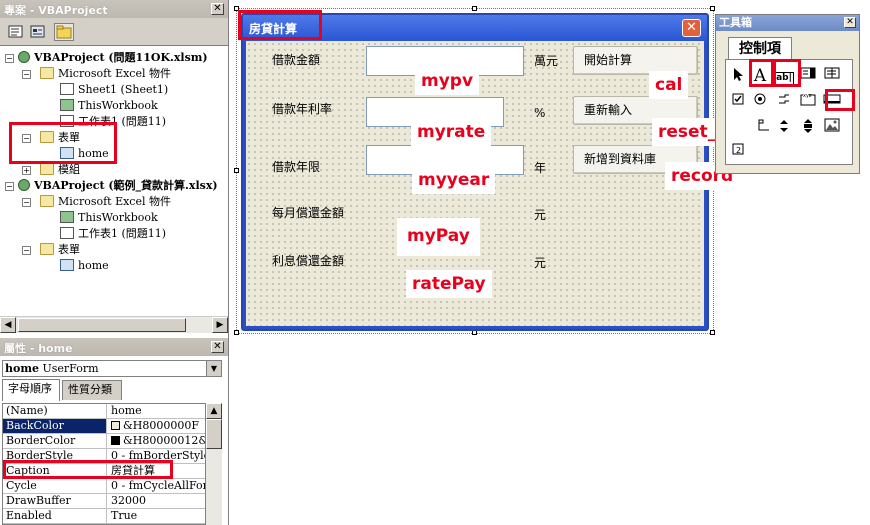  I want to click on tab-controls: 控制項, so click(760, 48).